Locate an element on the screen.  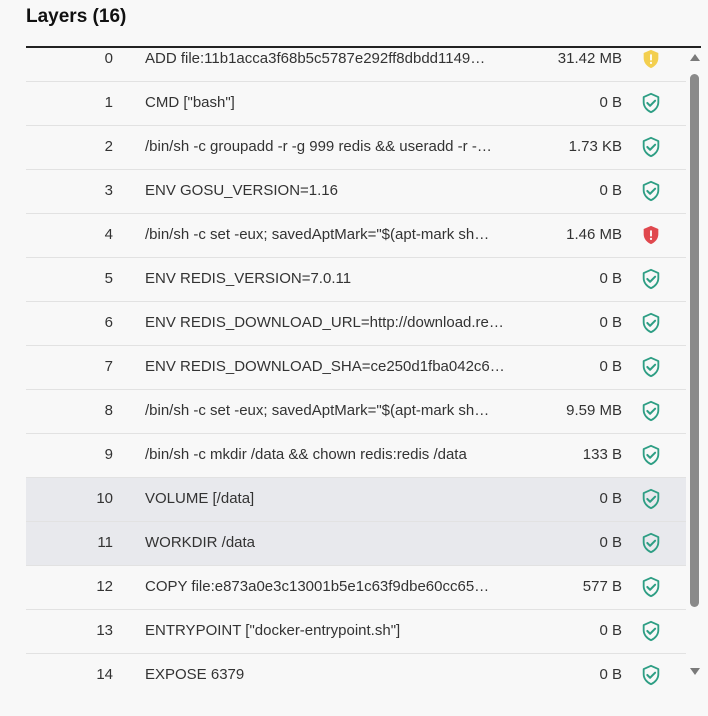
layer-row: 14 EXPOSE 6379 0 B is located at coordinates (356, 670).